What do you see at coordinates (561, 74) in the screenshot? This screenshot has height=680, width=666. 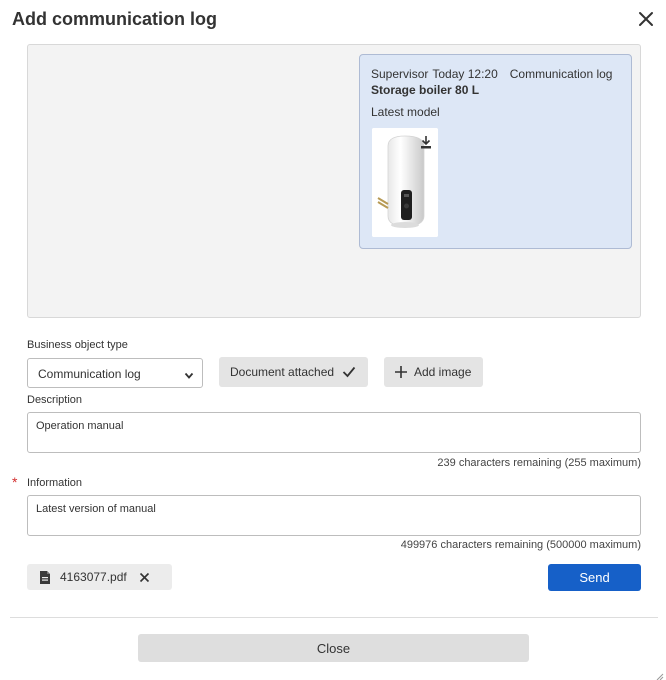 I see `card-kind: Communication log` at bounding box center [561, 74].